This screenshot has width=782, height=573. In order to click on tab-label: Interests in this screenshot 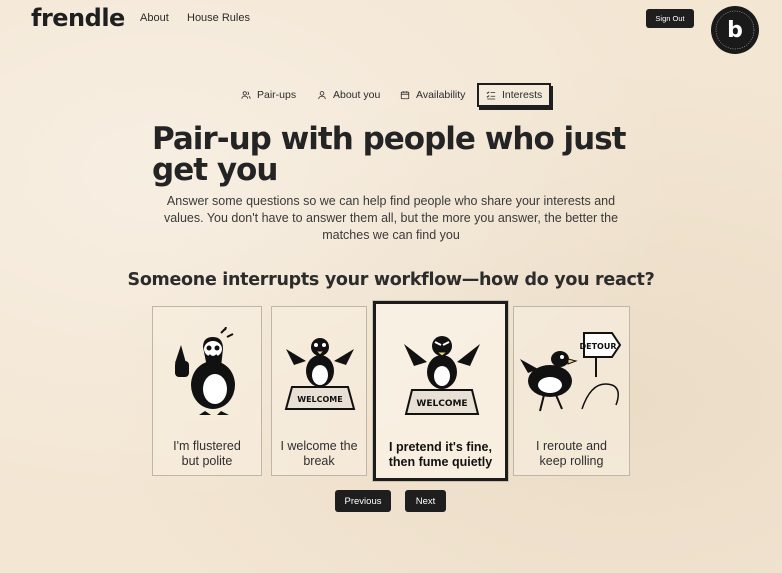, I will do `click(522, 95)`.